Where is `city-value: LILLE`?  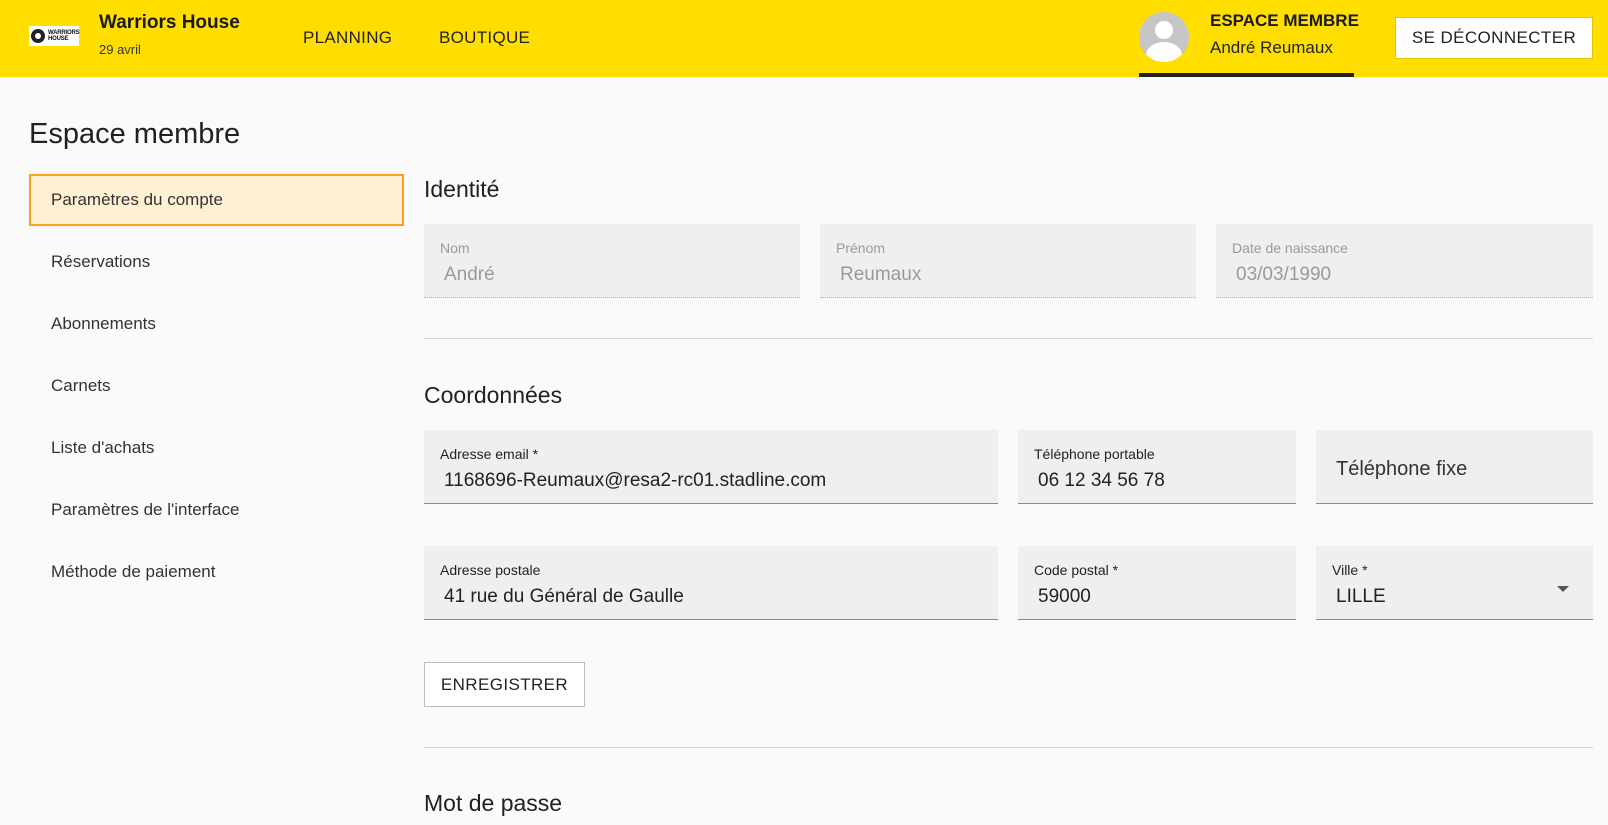
city-value: LILLE is located at coordinates (1460, 597).